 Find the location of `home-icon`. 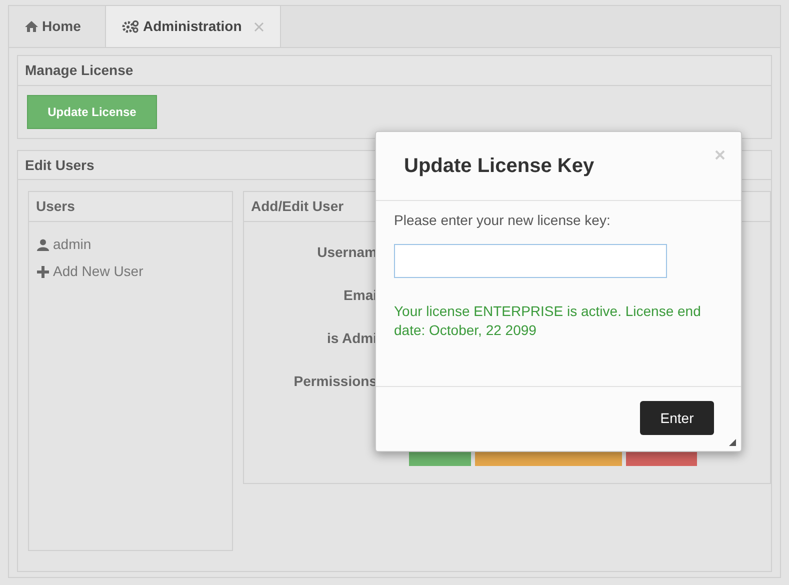

home-icon is located at coordinates (31, 26).